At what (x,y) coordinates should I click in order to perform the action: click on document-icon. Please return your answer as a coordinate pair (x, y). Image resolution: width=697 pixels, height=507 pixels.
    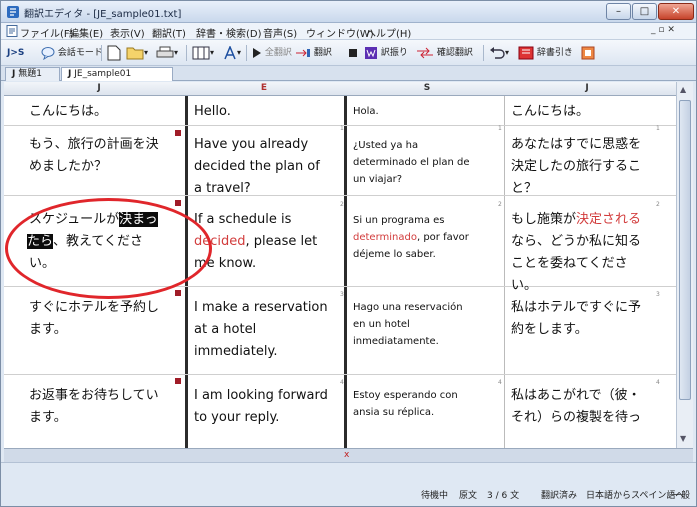
    Looking at the image, I should click on (12, 31).